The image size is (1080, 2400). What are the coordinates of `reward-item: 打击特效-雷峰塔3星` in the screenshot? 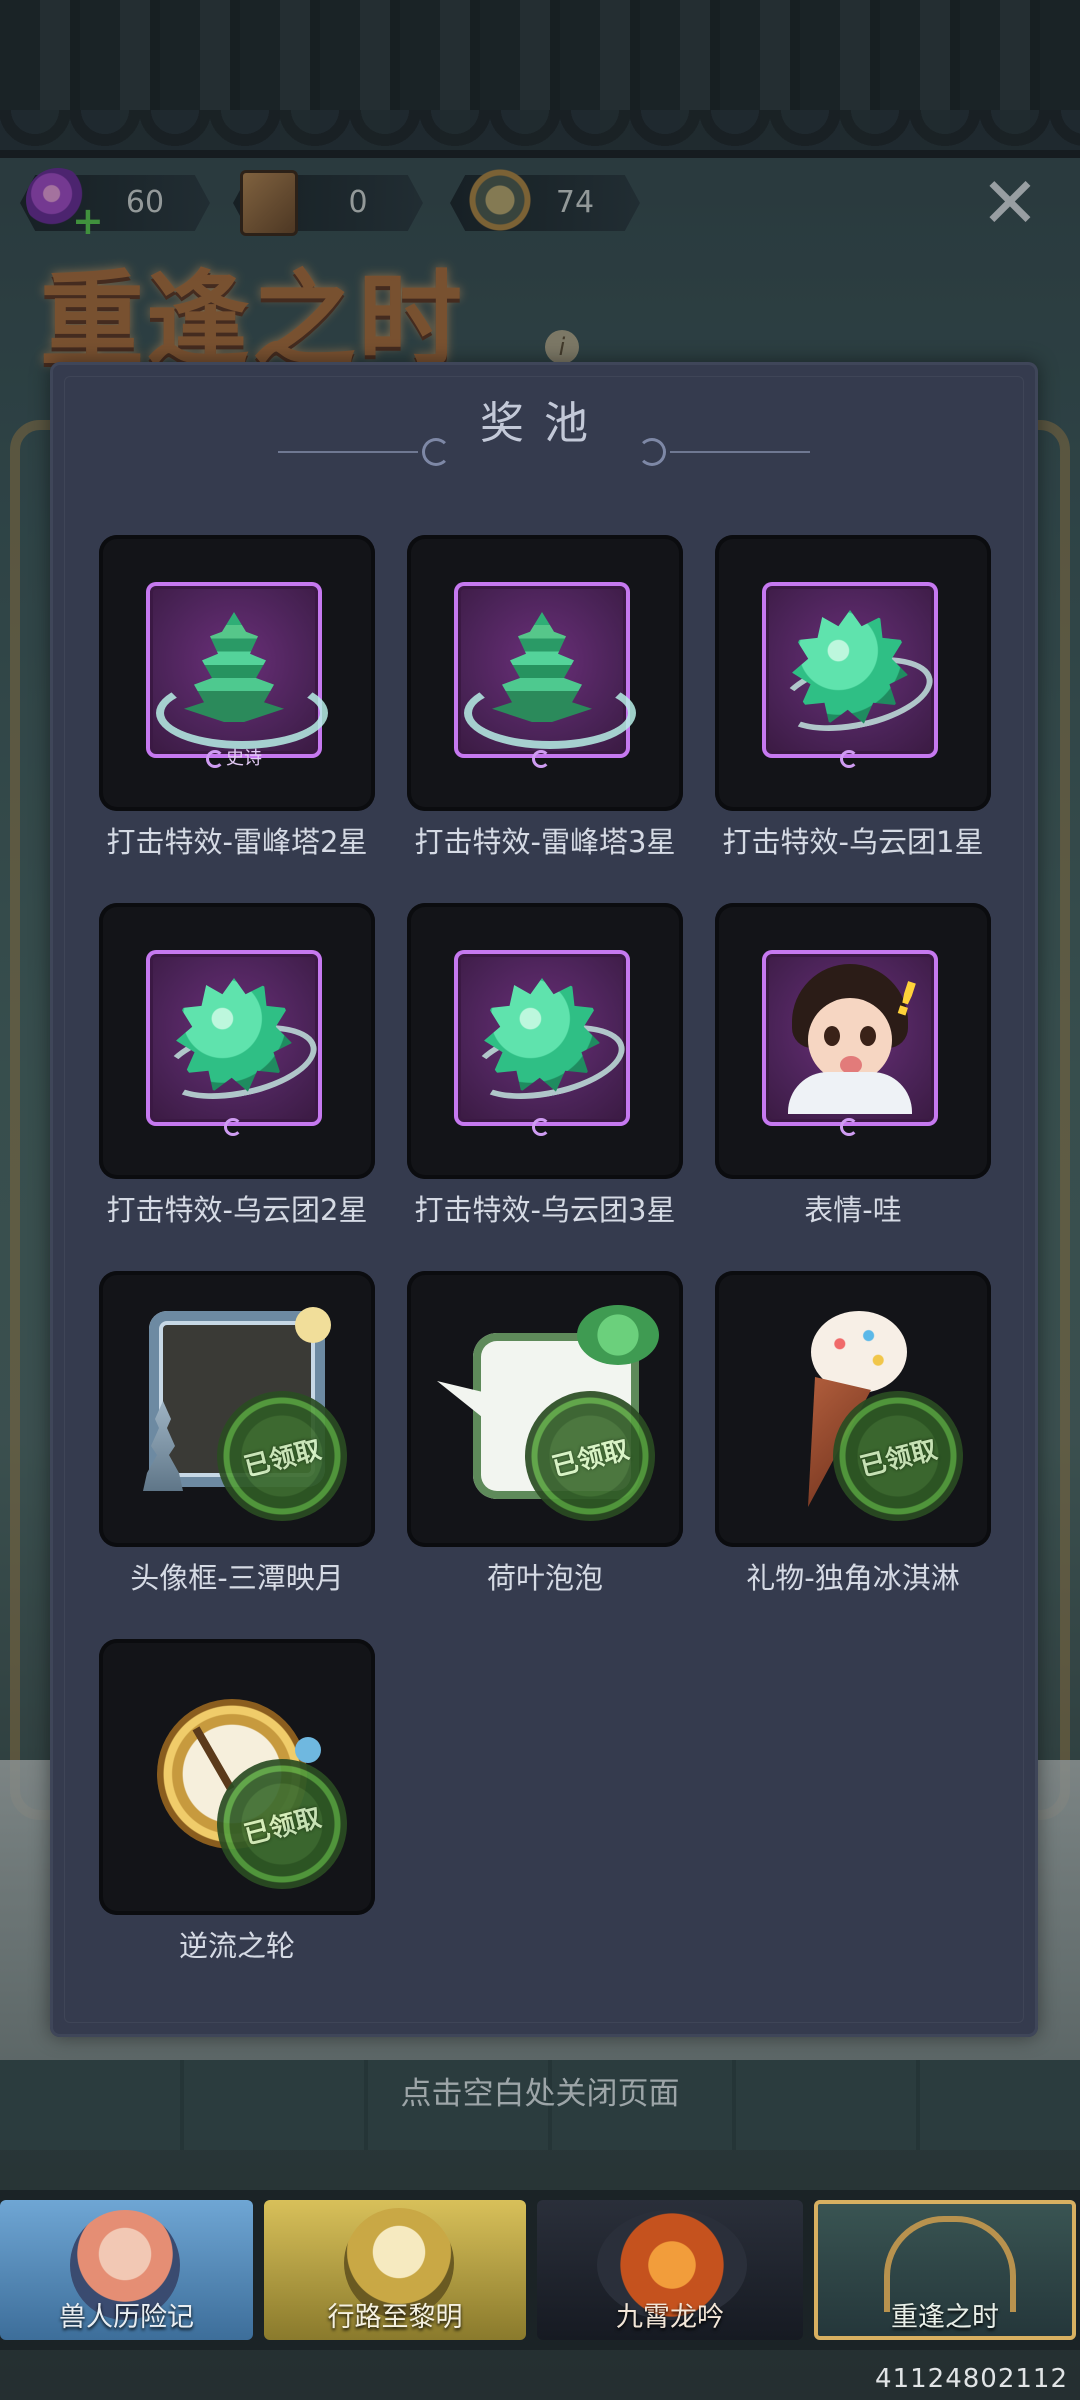 It's located at (545, 698).